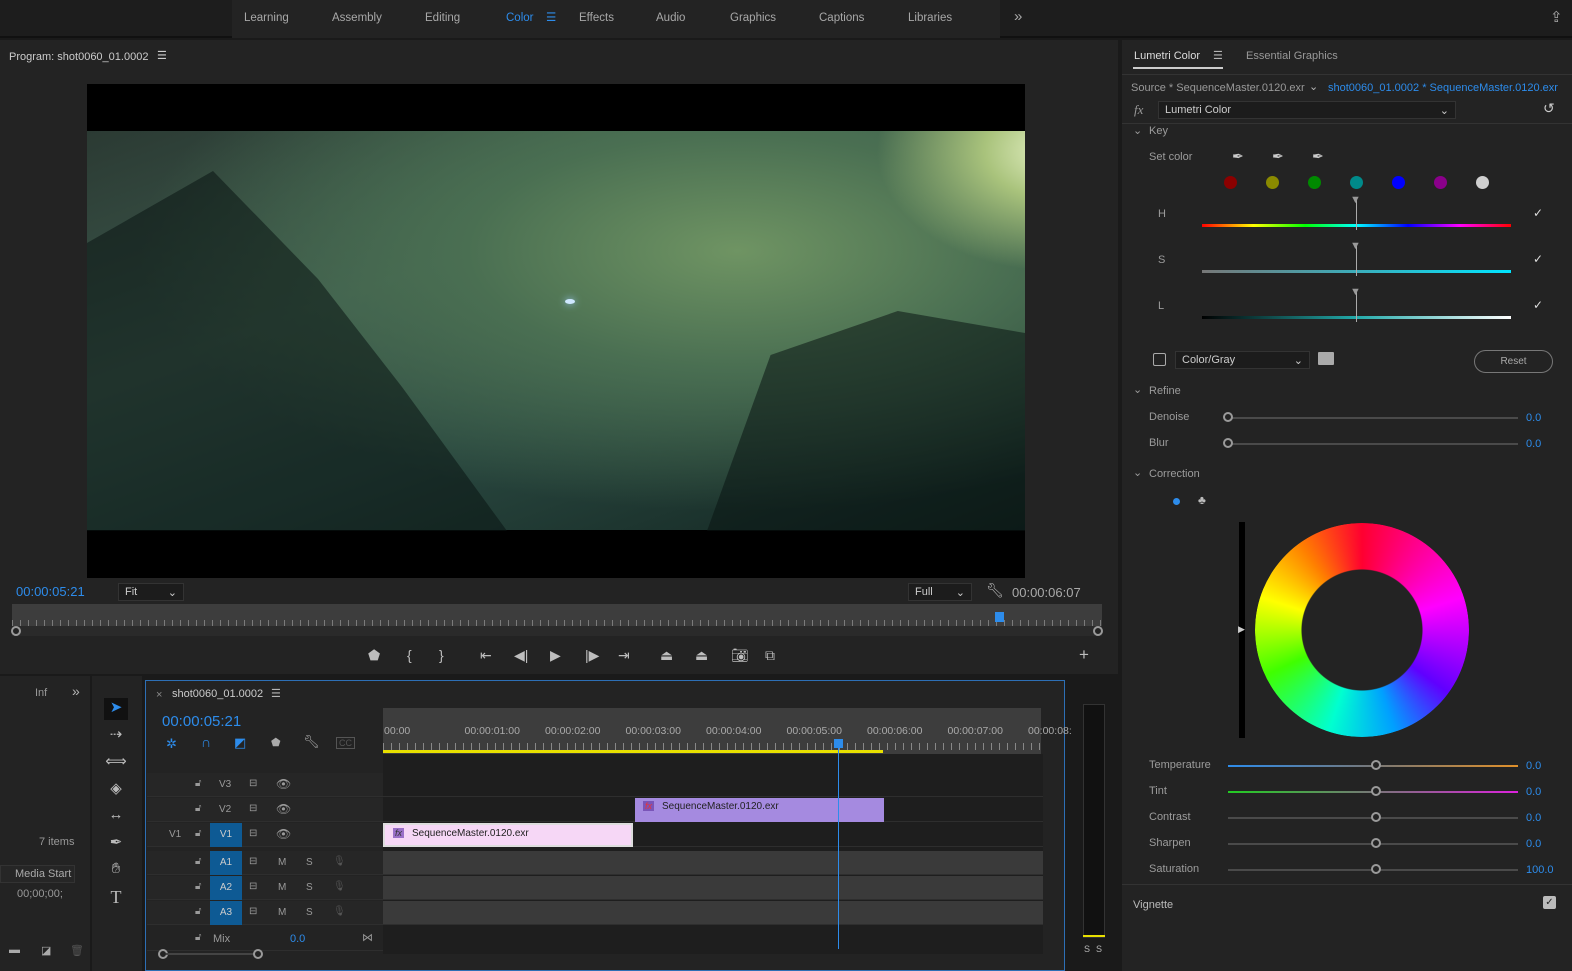 The image size is (1572, 971). Describe the element at coordinates (1087, 949) in the screenshot. I see `solo-left: S` at that location.